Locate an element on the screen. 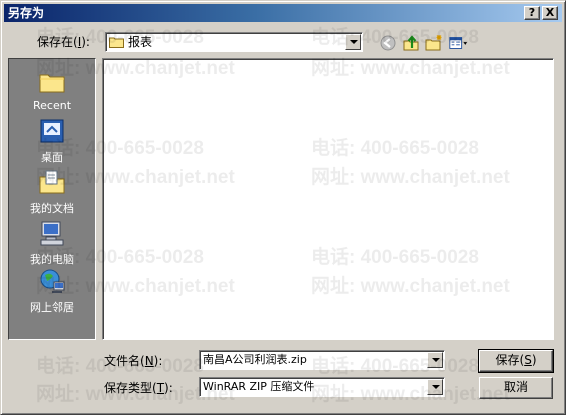 The height and width of the screenshot is (415, 566). save-in-combo: 报表 is located at coordinates (234, 42).